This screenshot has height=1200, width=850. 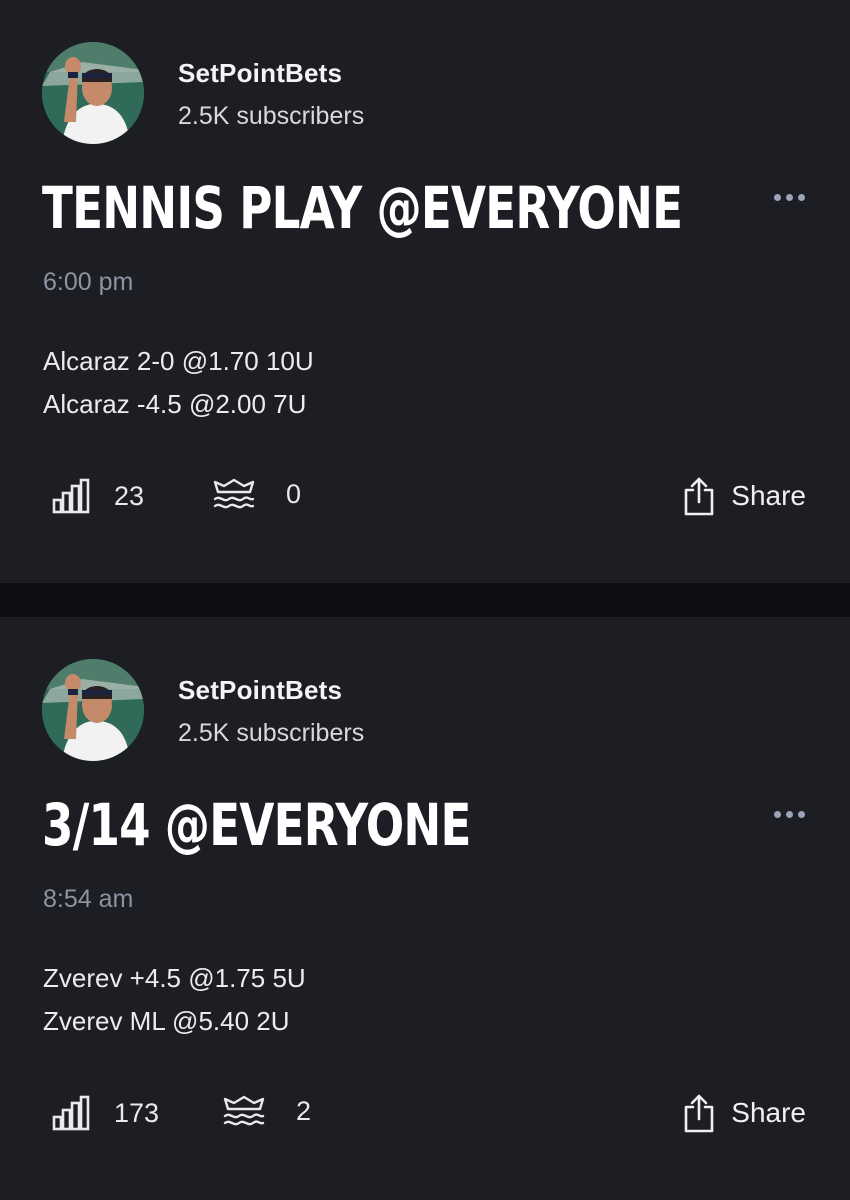 What do you see at coordinates (174, 1000) in the screenshot?
I see `post-body: Zverev +4.5 @1.75 5U Zverev ML @5.40 2U` at bounding box center [174, 1000].